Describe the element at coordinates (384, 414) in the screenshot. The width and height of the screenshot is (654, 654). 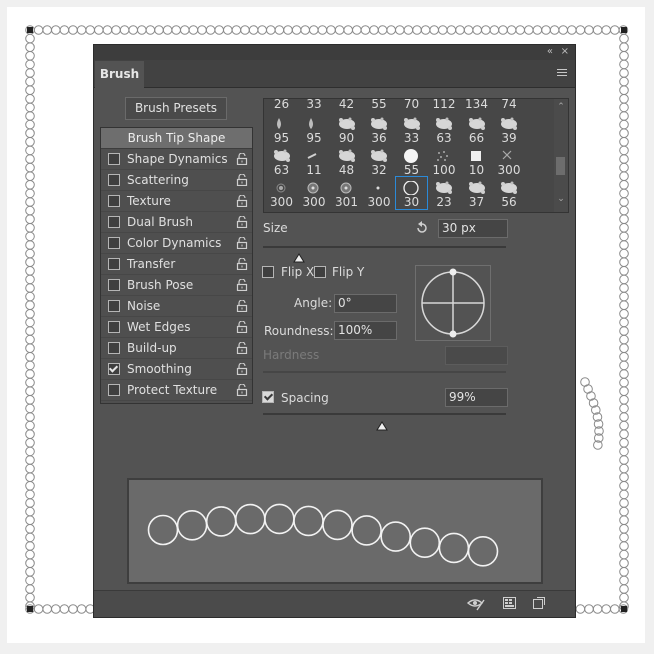
I see `spacing-slider-track` at that location.